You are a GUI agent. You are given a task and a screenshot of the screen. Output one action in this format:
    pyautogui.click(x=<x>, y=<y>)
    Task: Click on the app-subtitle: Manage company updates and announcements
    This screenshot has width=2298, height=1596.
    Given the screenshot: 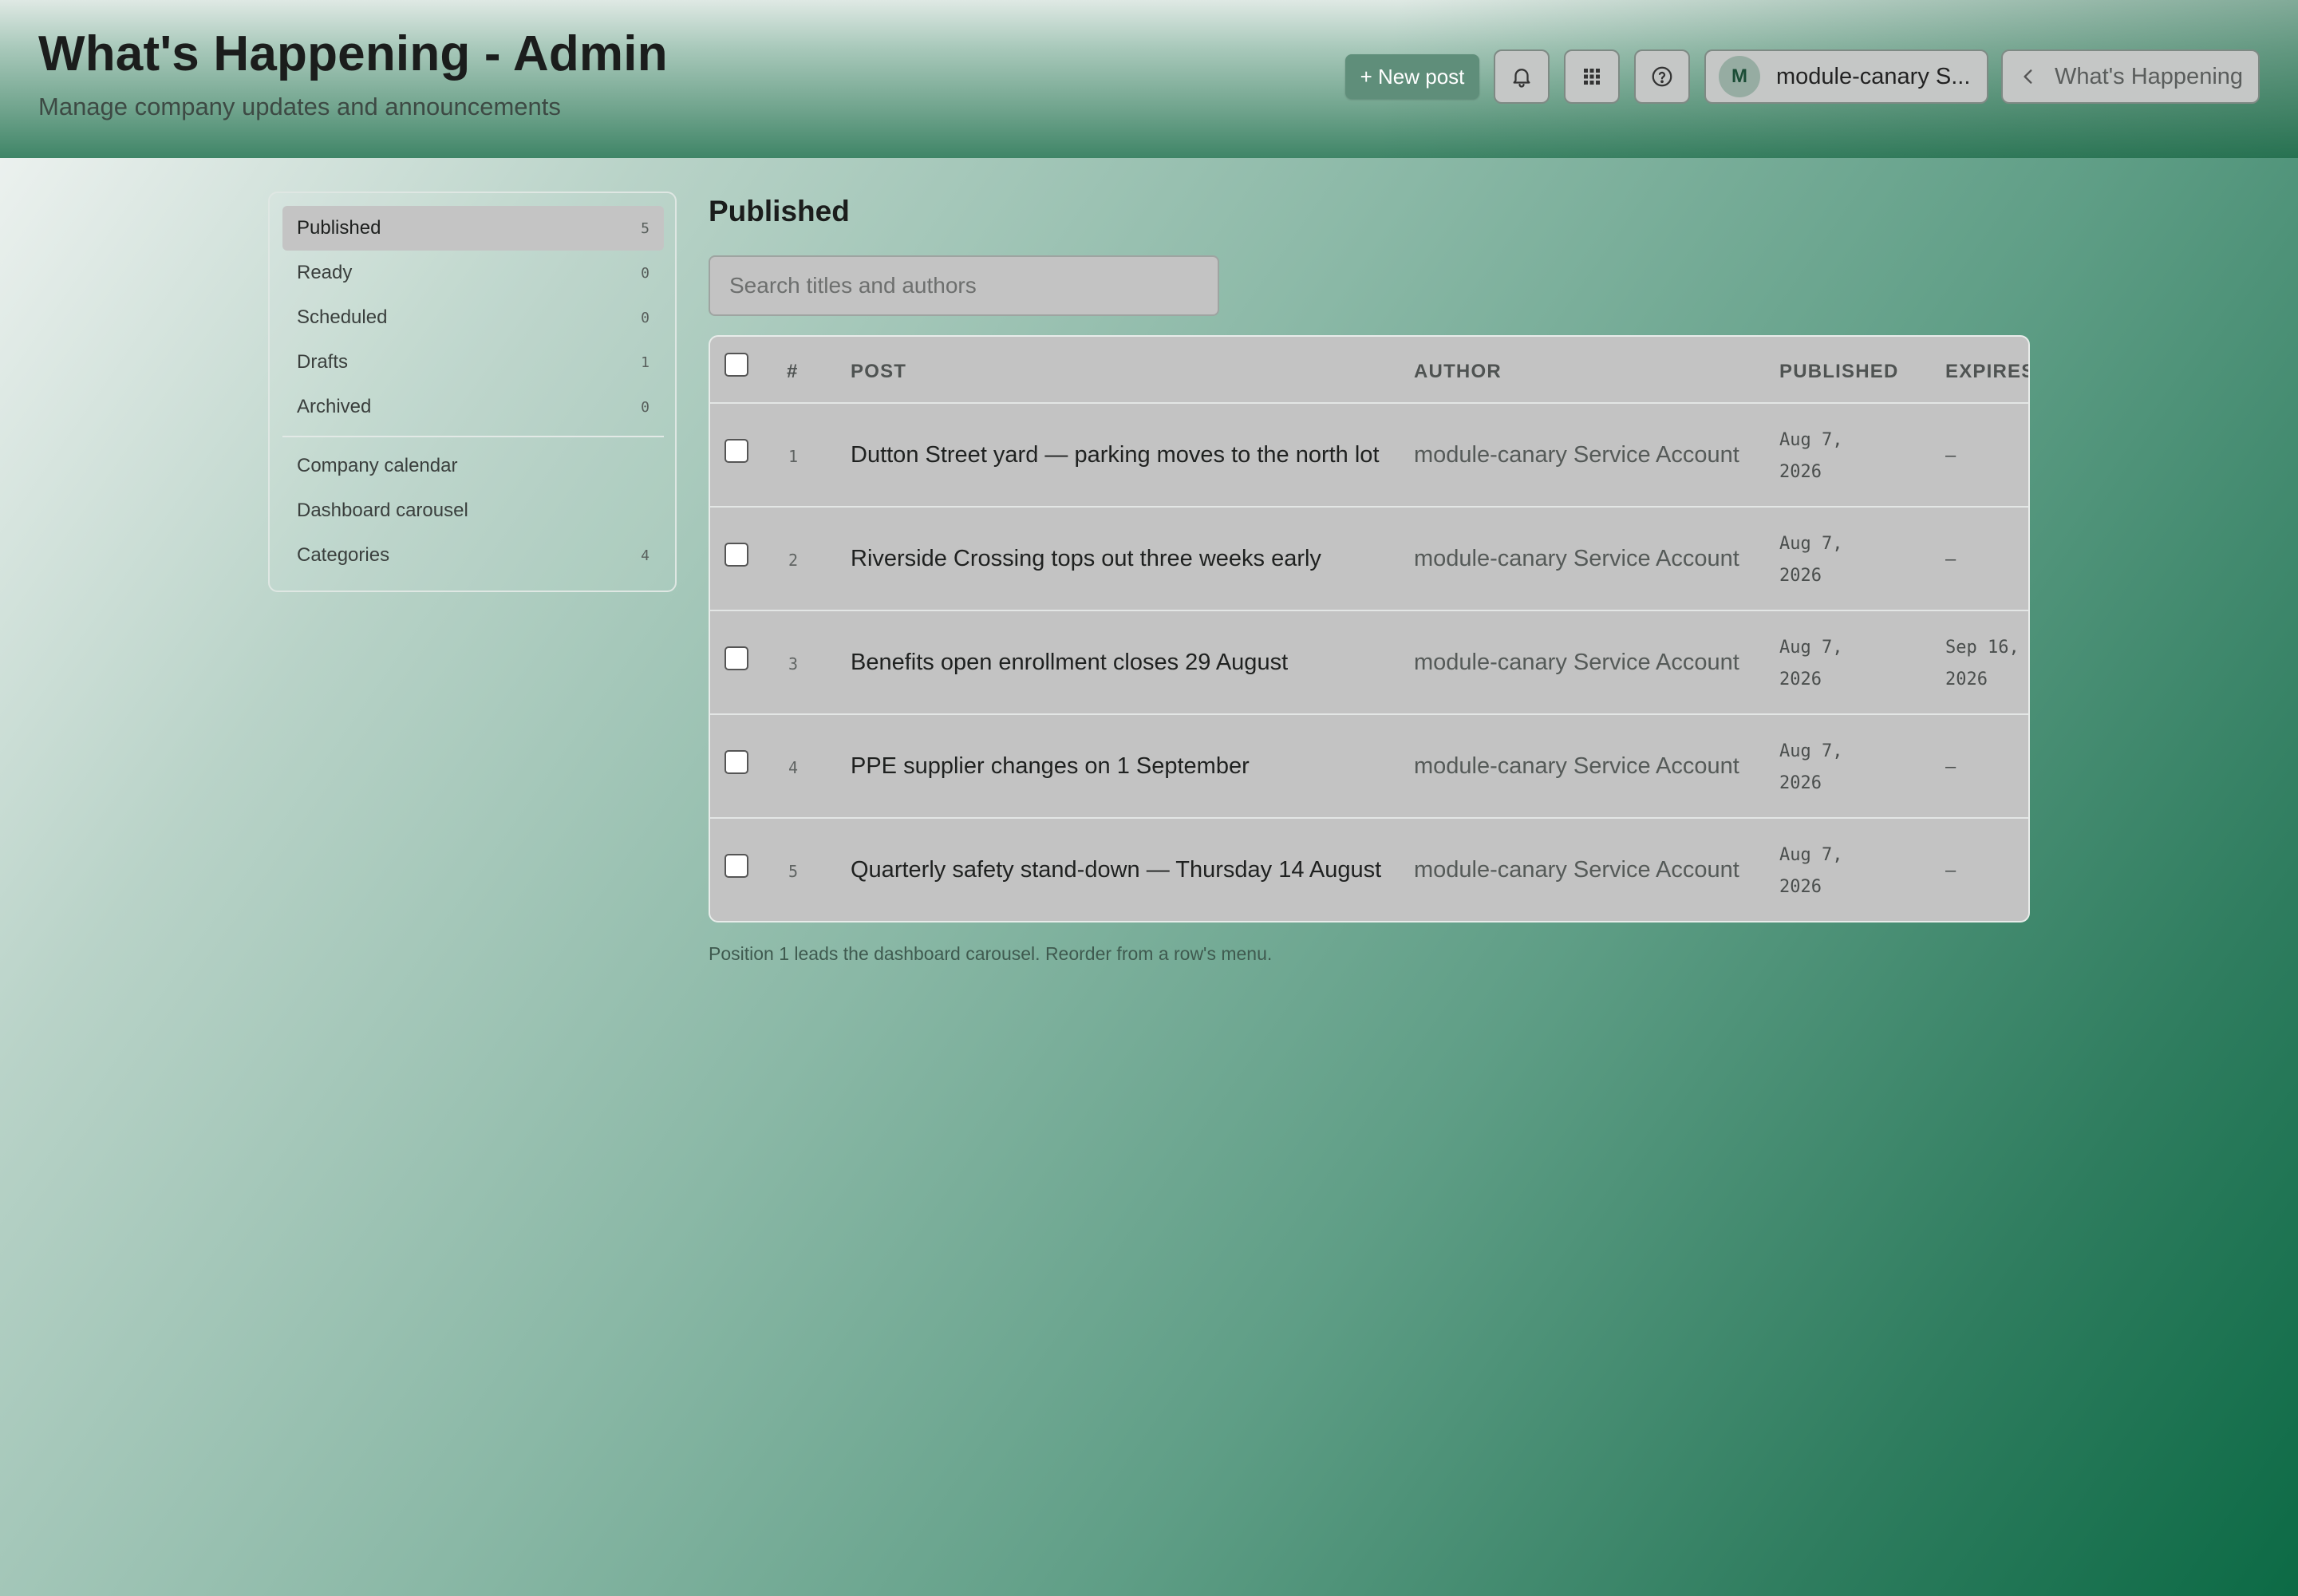 What is the action you would take?
    pyautogui.click(x=299, y=107)
    